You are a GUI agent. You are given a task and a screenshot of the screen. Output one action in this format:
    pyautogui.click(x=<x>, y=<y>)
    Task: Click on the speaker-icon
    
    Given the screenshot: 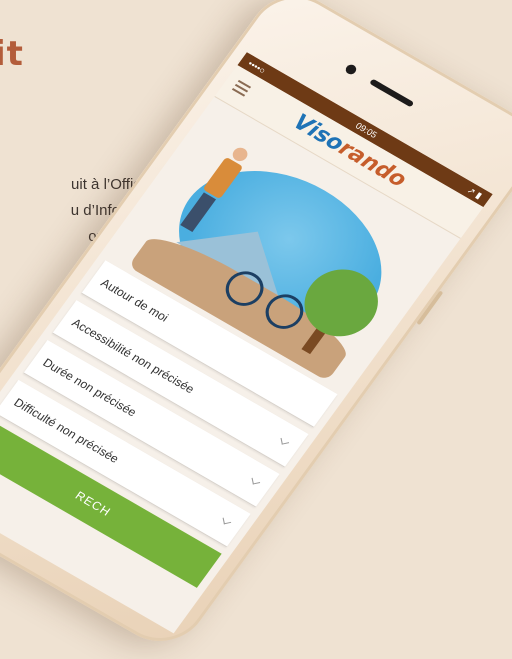 What is the action you would take?
    pyautogui.click(x=392, y=93)
    